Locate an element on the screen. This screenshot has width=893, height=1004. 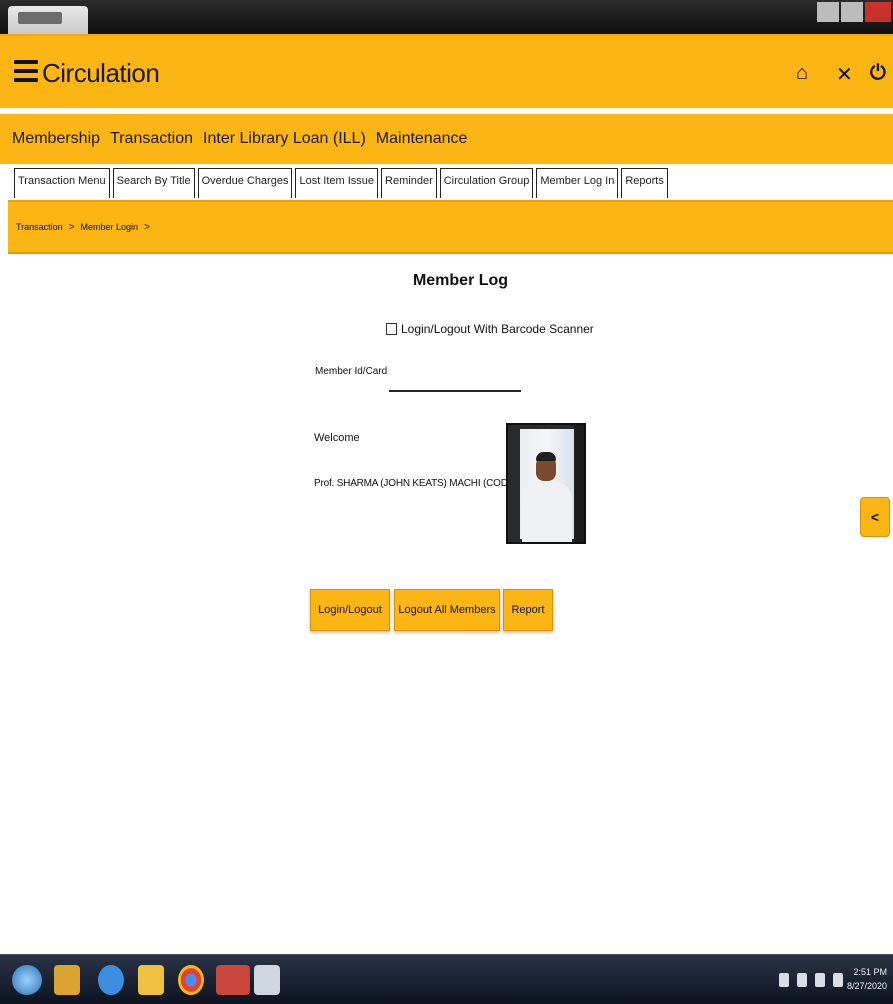
nav-inter-library-loan: Inter Library Loan (ILL) is located at coordinates (284, 139).